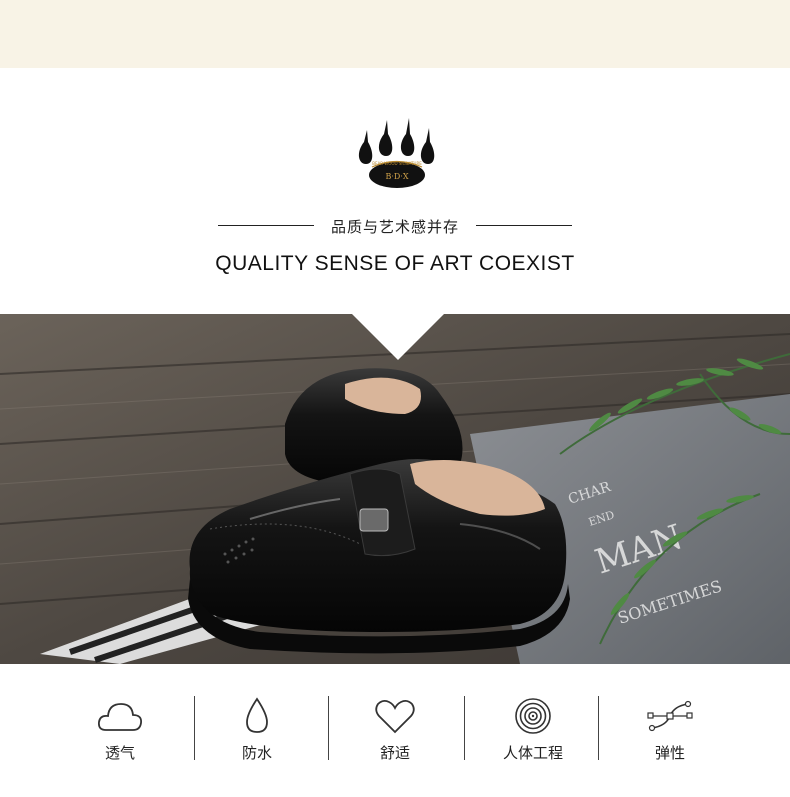  I want to click on feature-label: 舒适, so click(394, 753).